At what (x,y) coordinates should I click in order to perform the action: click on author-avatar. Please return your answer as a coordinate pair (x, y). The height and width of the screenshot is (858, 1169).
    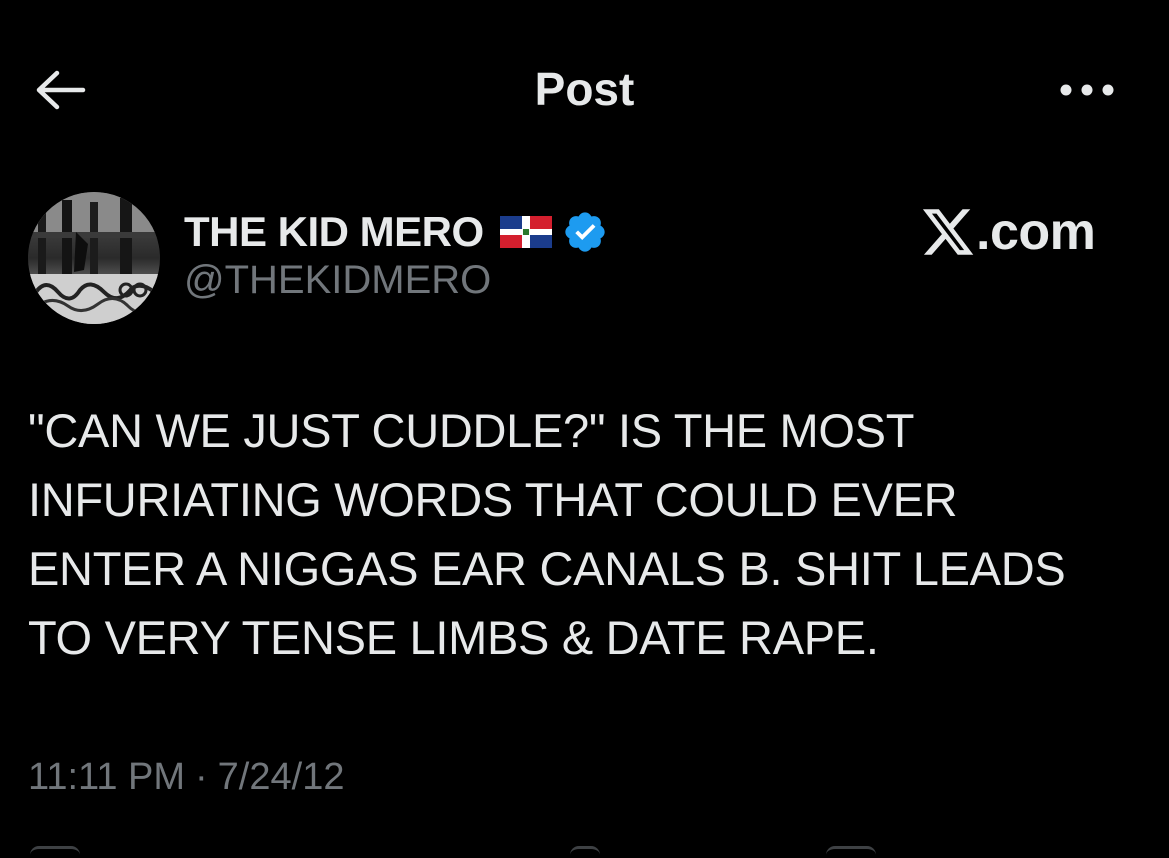
    Looking at the image, I should click on (94, 258).